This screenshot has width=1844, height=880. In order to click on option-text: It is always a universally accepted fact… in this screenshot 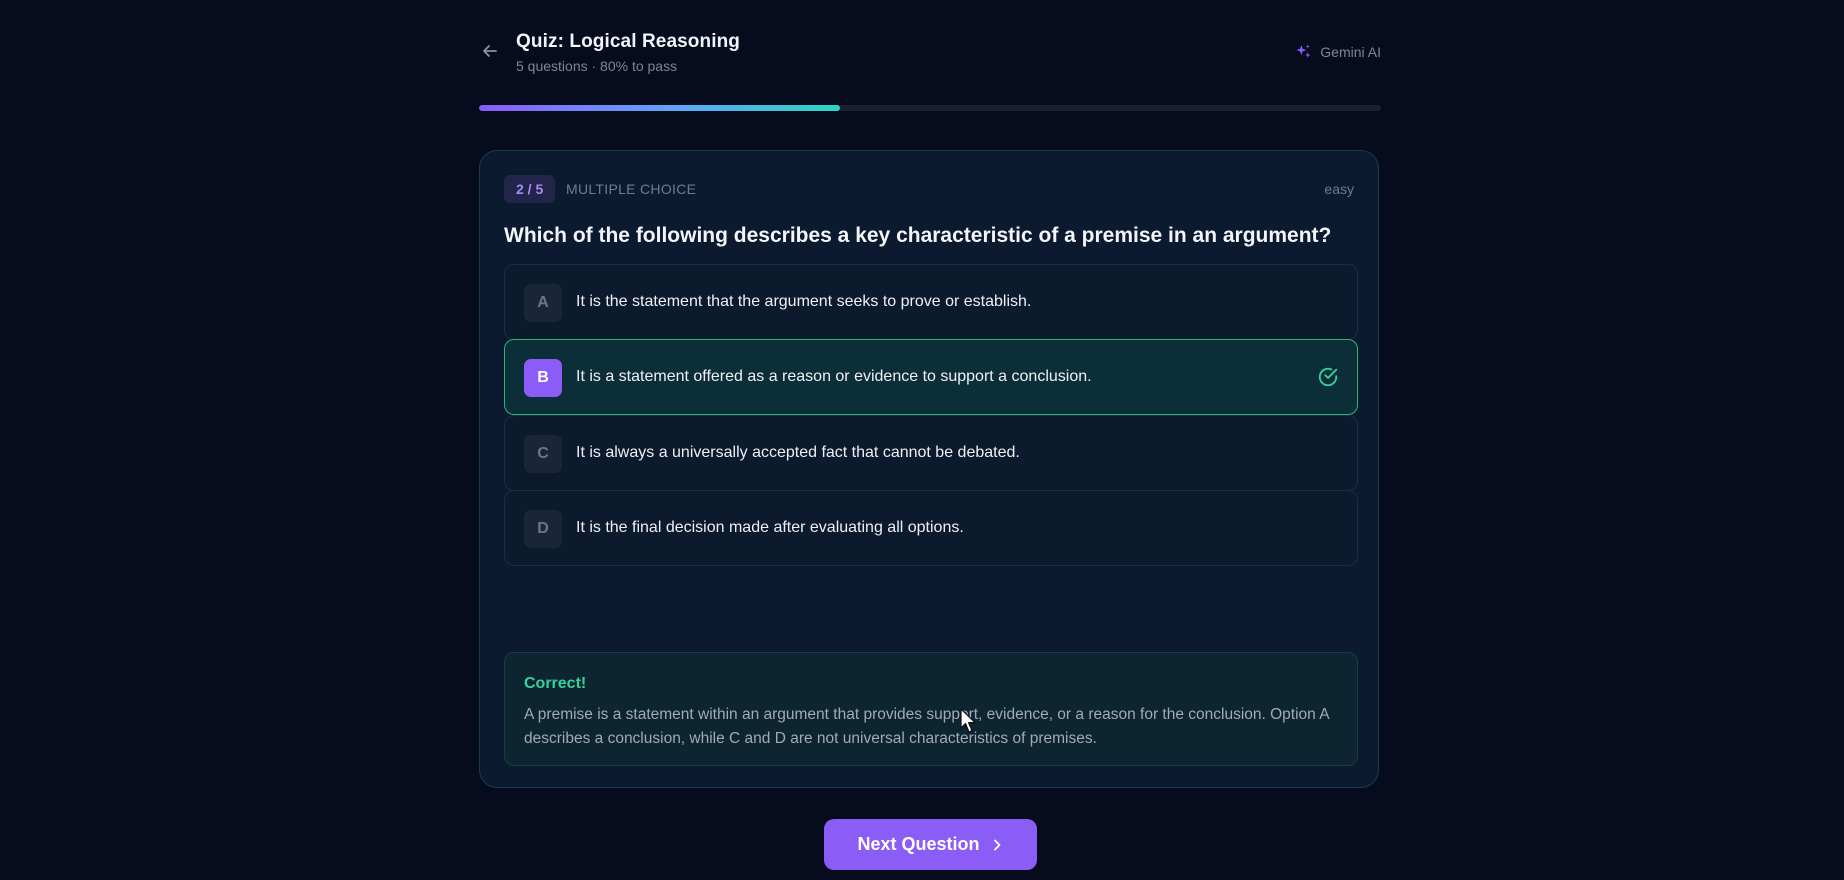, I will do `click(798, 452)`.